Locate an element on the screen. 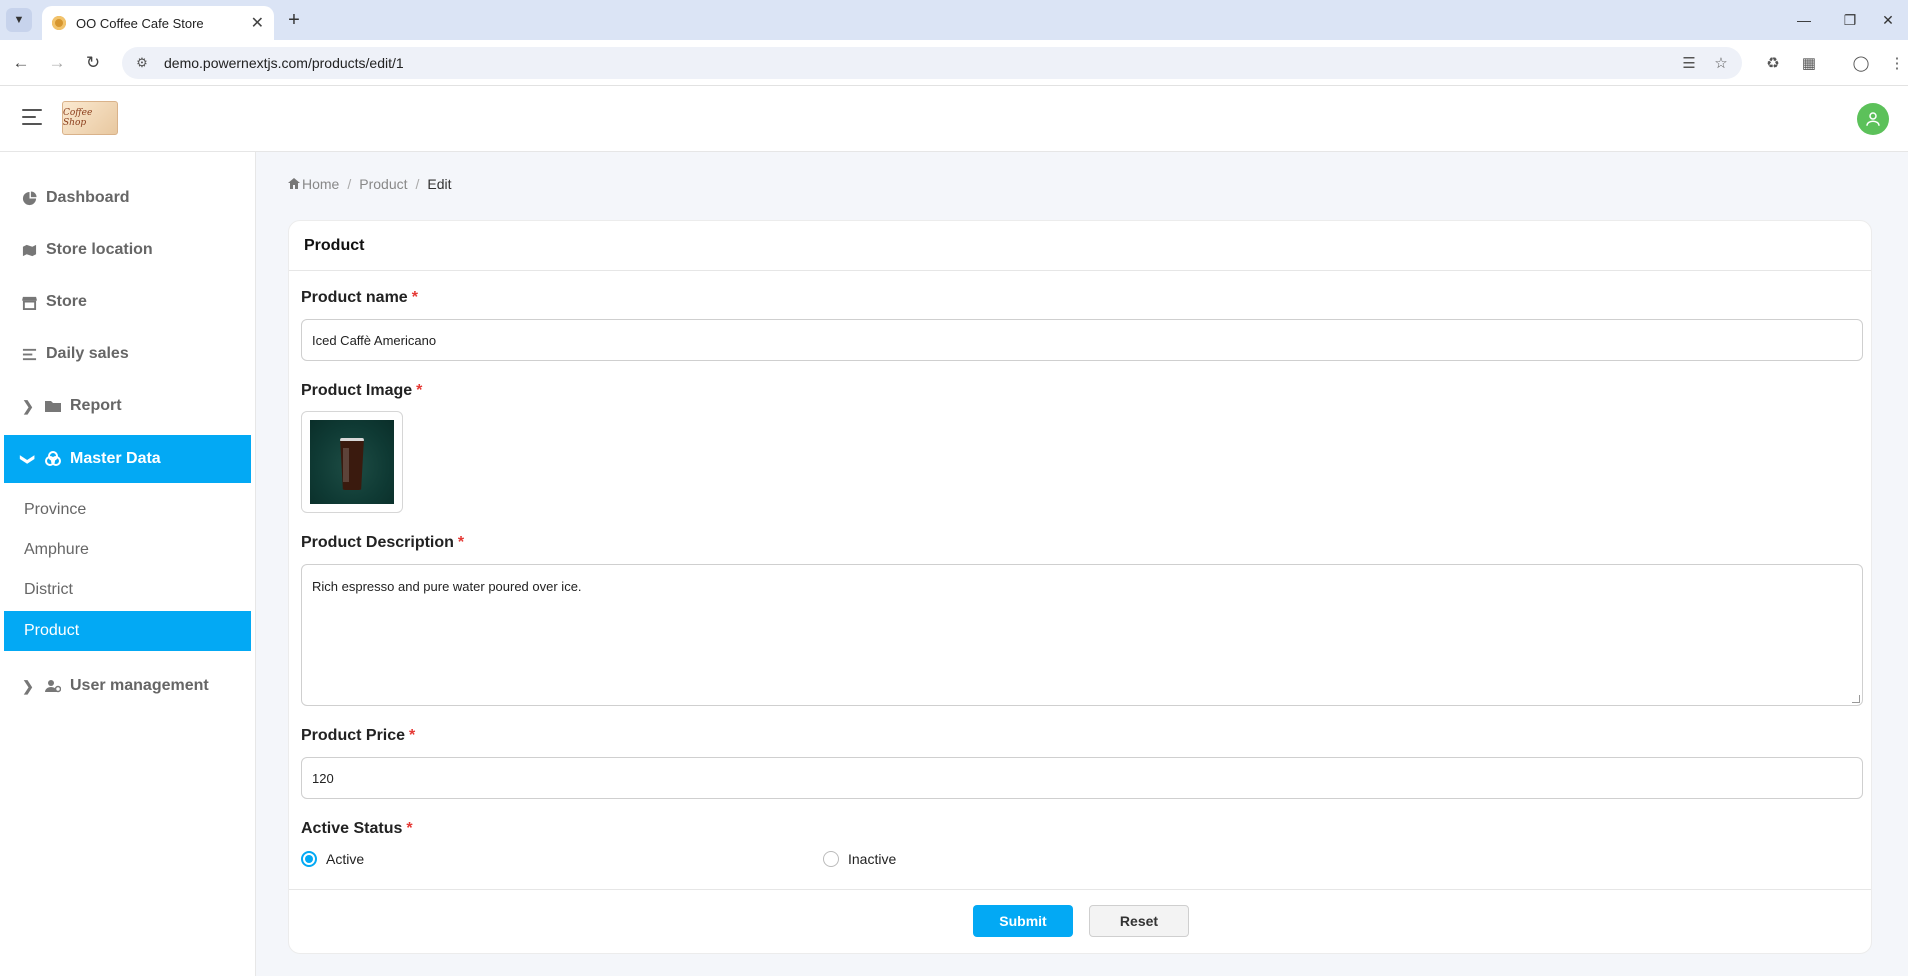  product-image is located at coordinates (352, 462).